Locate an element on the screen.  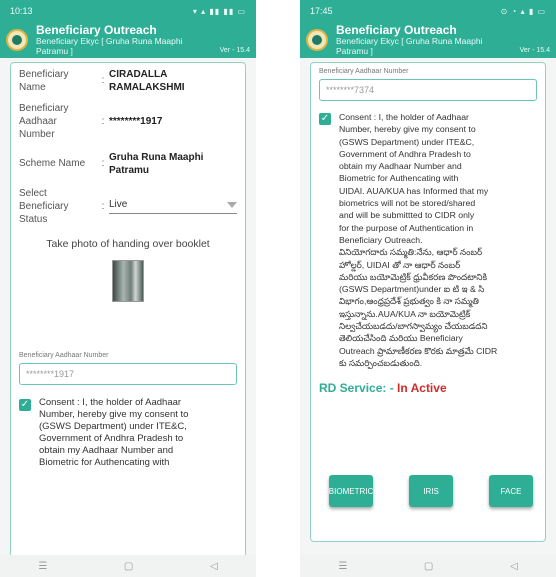
rd-service-status: RD Service: - In Active is located at coordinates (428, 388).